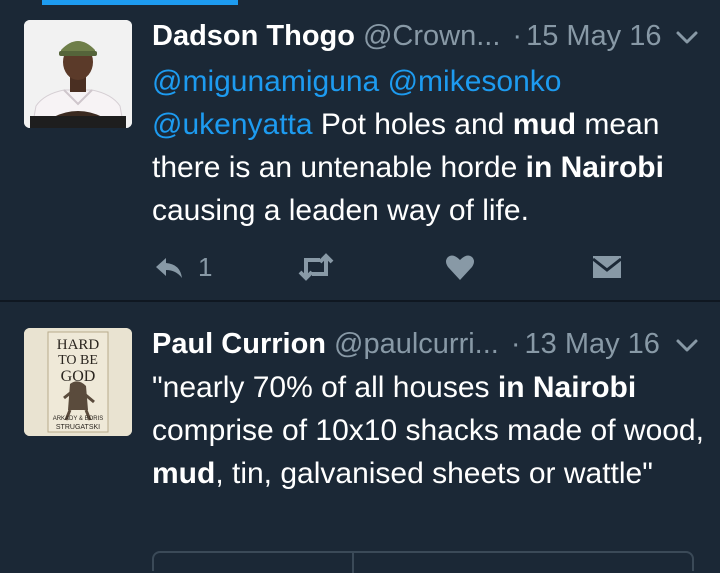 The height and width of the screenshot is (573, 720). I want to click on author-name: Dadson Thogo, so click(253, 36).